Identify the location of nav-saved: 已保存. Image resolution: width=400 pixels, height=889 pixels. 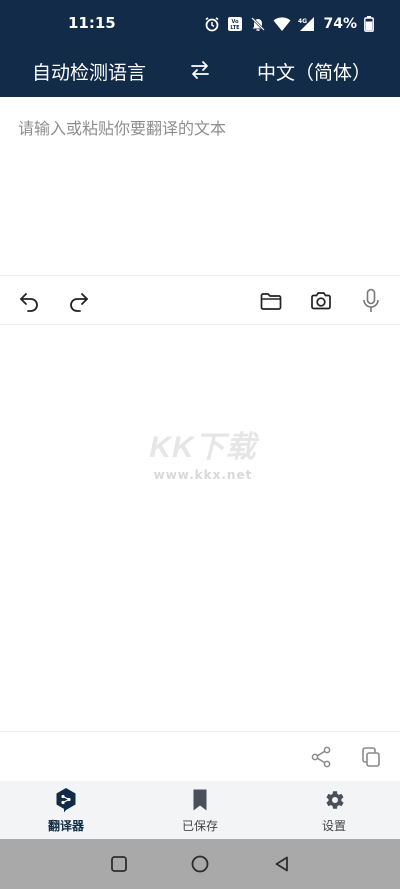
(200, 812).